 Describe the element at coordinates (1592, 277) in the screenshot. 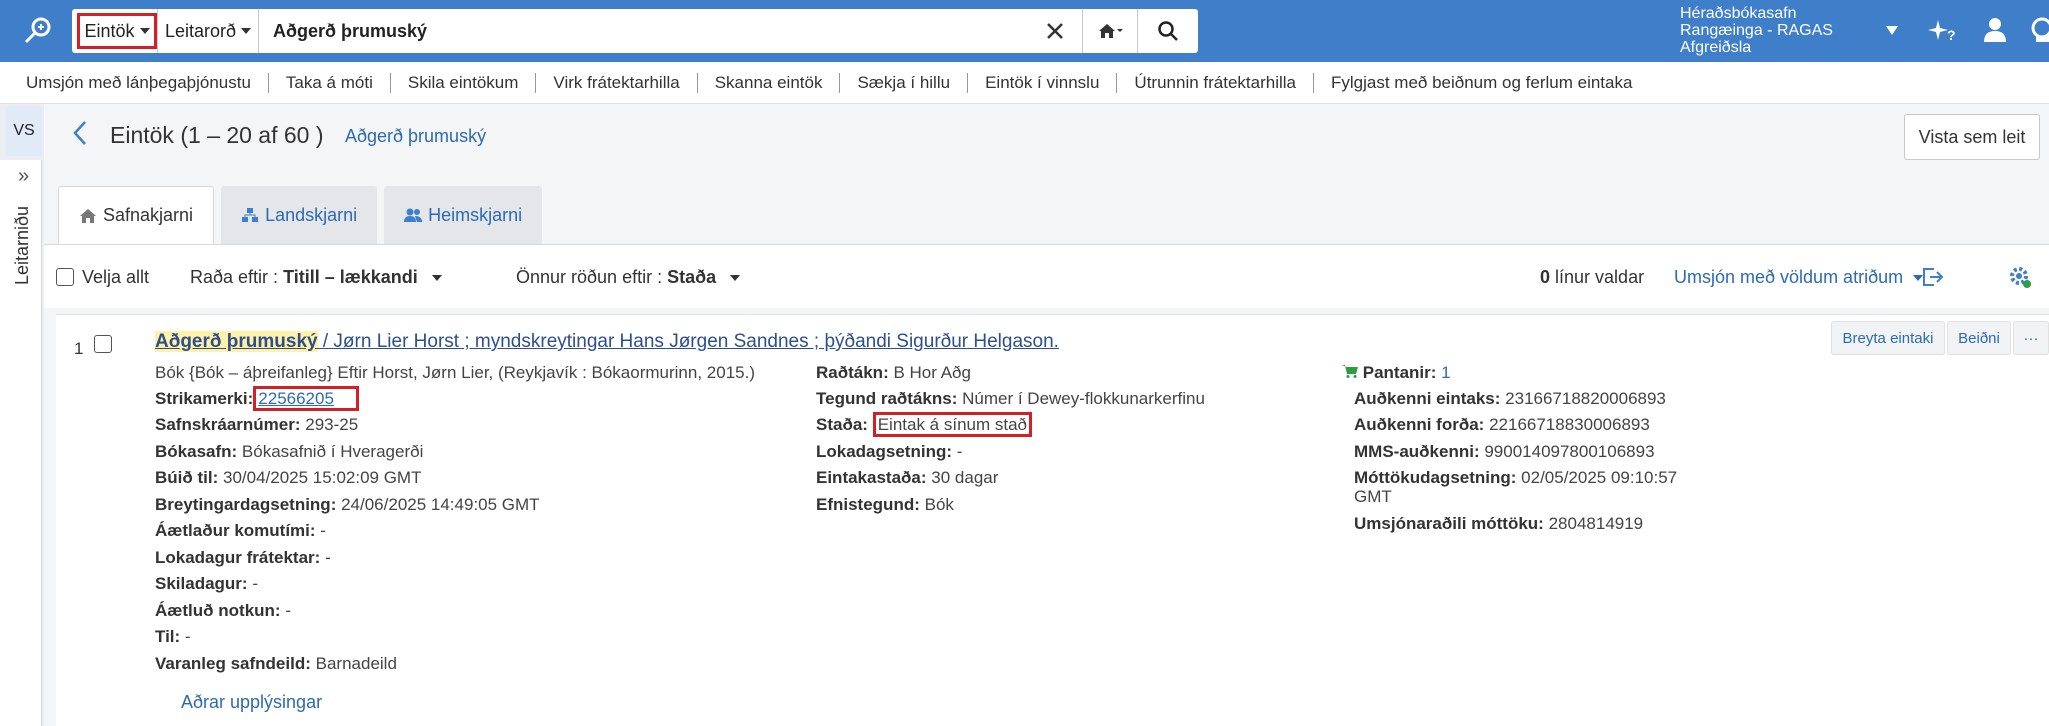

I see `selected-count: 0 línur valdar` at that location.